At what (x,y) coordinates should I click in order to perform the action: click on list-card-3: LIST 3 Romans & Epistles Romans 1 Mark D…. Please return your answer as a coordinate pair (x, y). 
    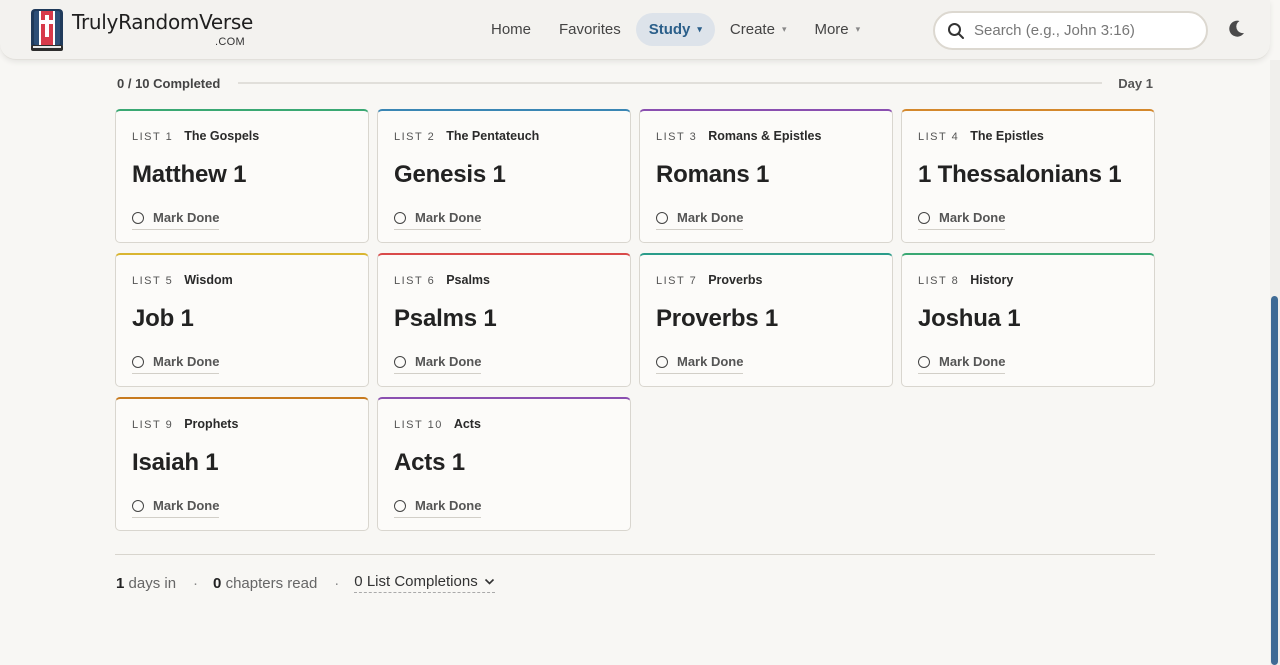
    Looking at the image, I should click on (766, 176).